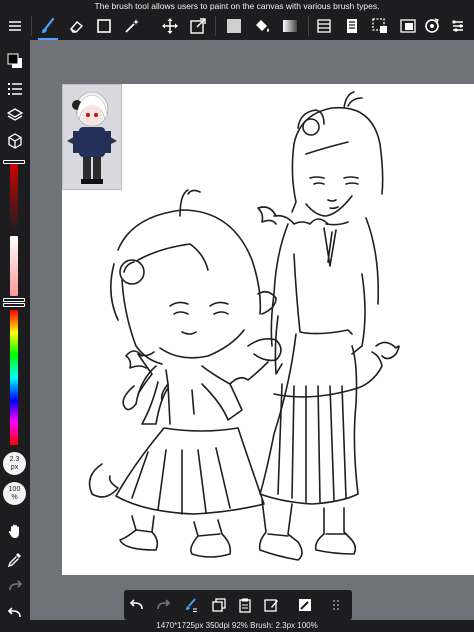 This screenshot has width=474, height=632. Describe the element at coordinates (262, 26) in the screenshot. I see `bucket-icon` at that location.